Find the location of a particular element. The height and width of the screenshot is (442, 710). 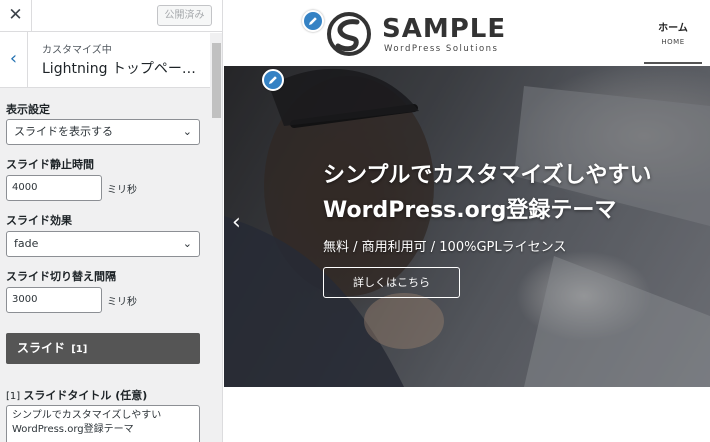

display-setting-value: スライドを表示する is located at coordinates (63, 131).